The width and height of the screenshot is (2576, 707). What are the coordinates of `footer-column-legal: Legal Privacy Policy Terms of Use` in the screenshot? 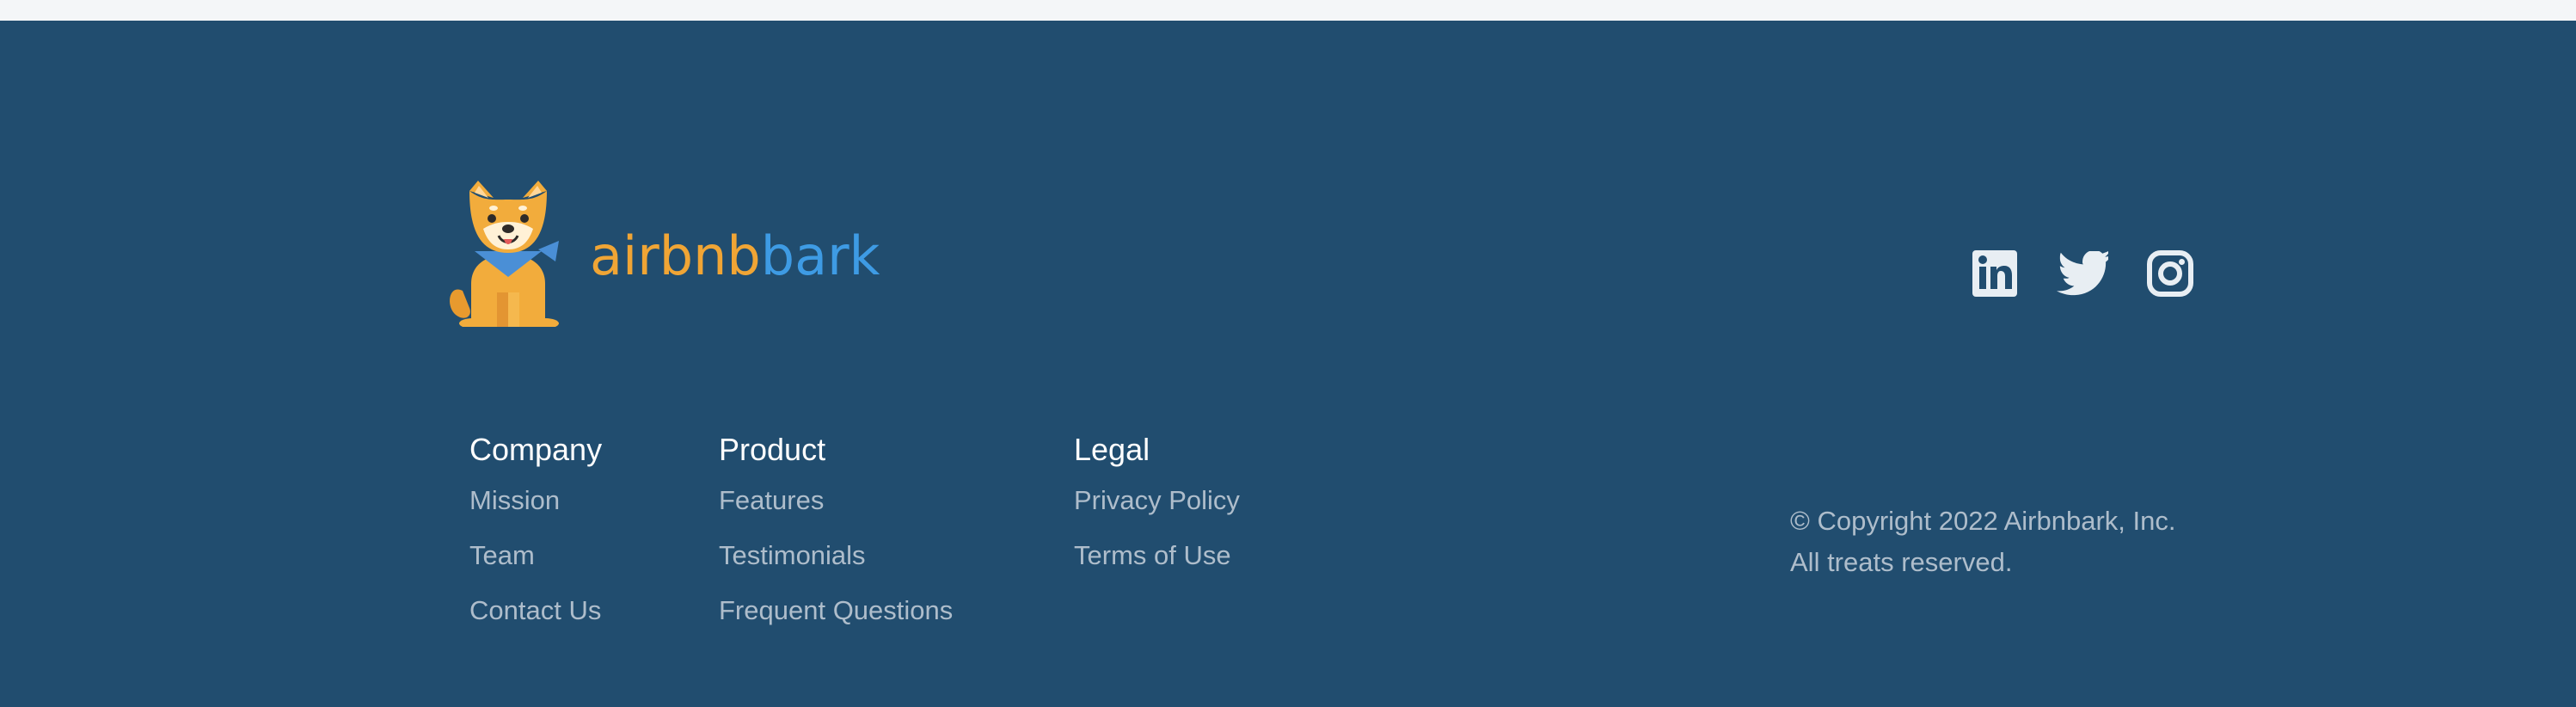 It's located at (1157, 513).